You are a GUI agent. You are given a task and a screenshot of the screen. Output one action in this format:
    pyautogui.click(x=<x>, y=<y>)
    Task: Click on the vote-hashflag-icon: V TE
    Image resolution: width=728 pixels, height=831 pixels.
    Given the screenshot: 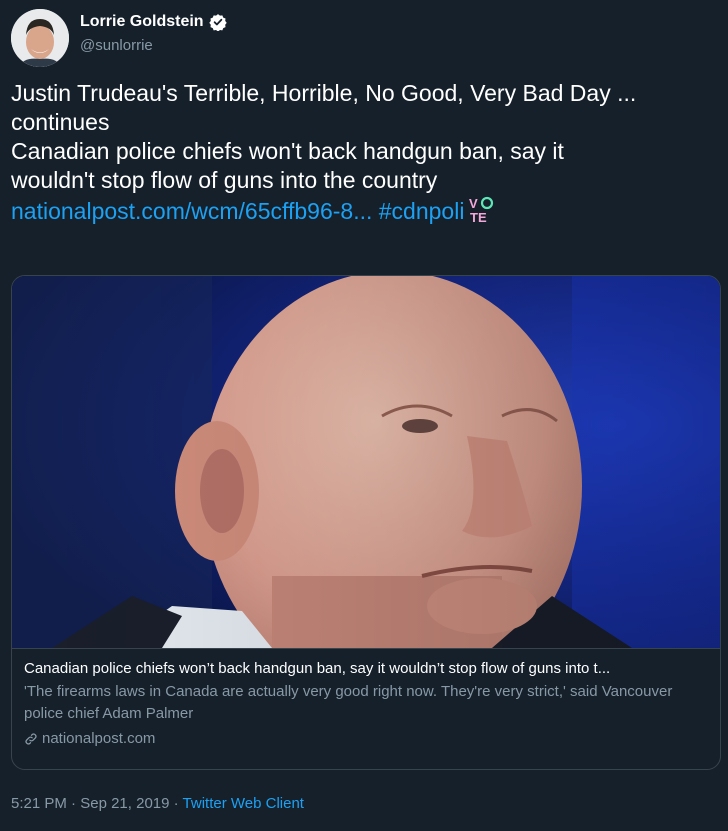 What is the action you would take?
    pyautogui.click(x=481, y=210)
    